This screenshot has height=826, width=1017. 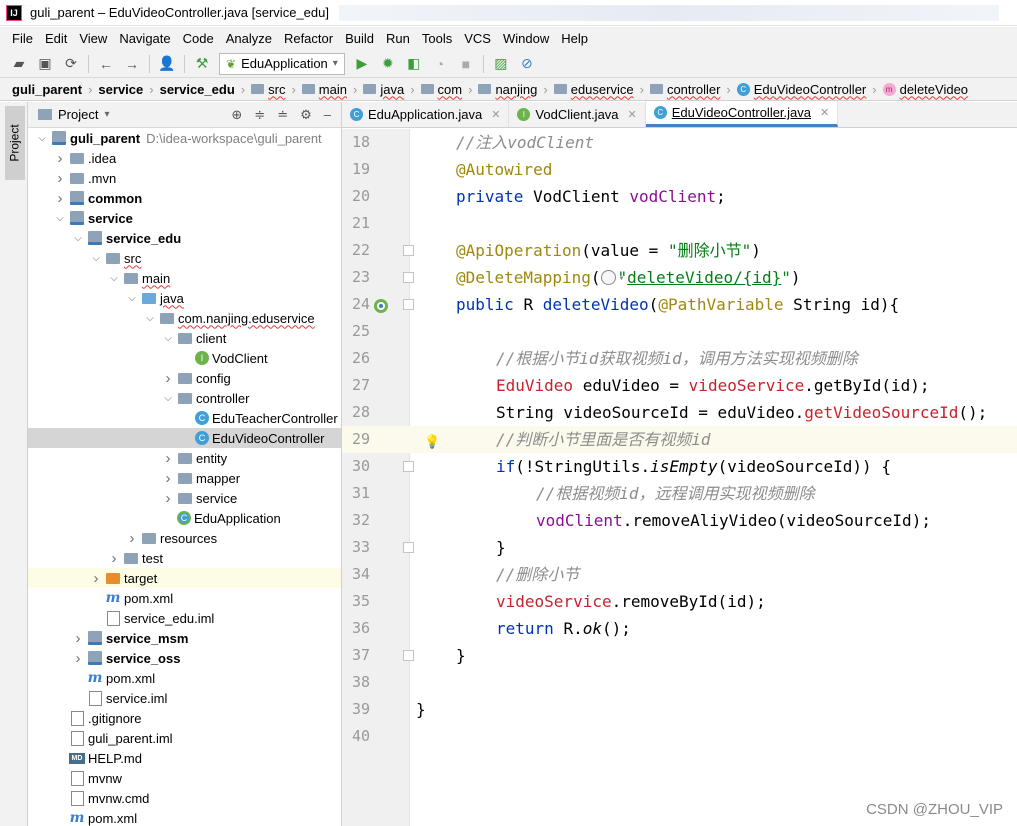 I want to click on project-panel-title: Project, so click(x=78, y=114).